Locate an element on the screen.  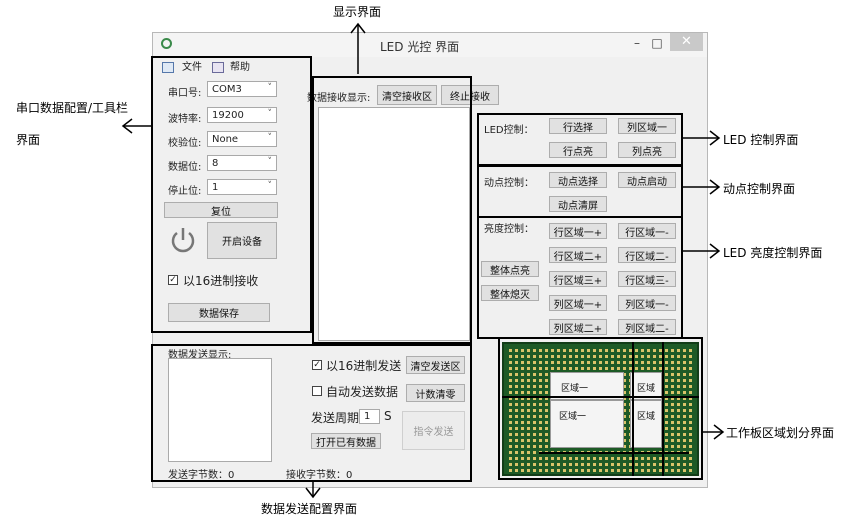
annotation-send: 数据发送配置界面 is located at coordinates (309, 509).